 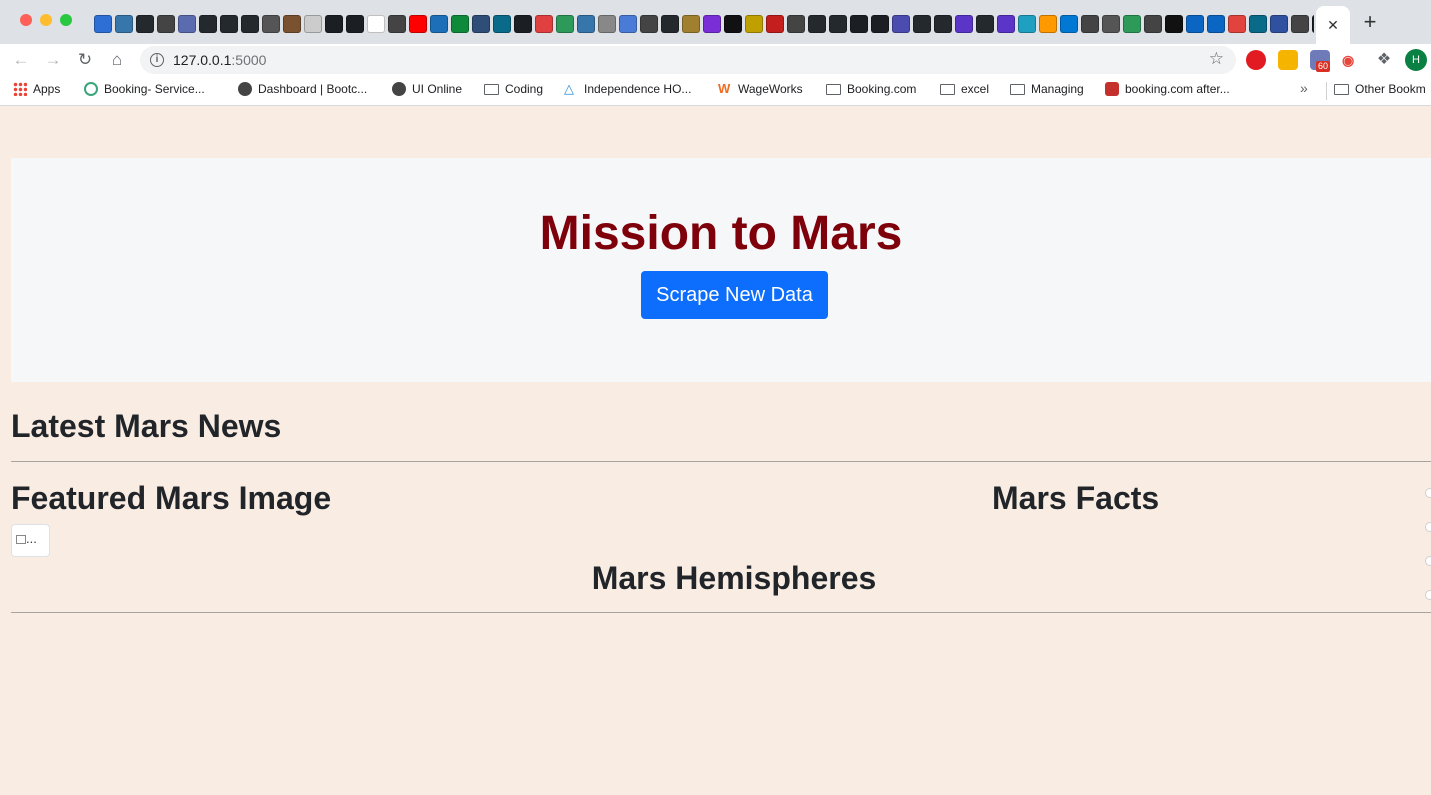 What do you see at coordinates (53, 60) in the screenshot?
I see `forward-arrow-icon: →` at bounding box center [53, 60].